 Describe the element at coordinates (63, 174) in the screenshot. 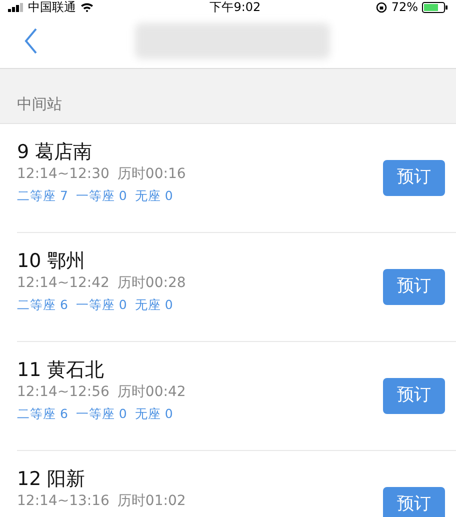

I see `time-range: 12:14~12:30` at that location.